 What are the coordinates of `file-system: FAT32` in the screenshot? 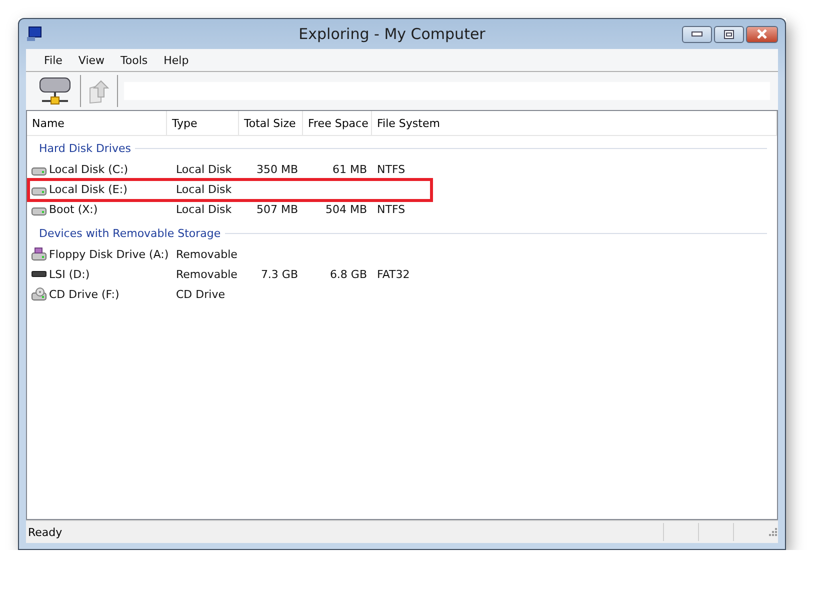 It's located at (393, 274).